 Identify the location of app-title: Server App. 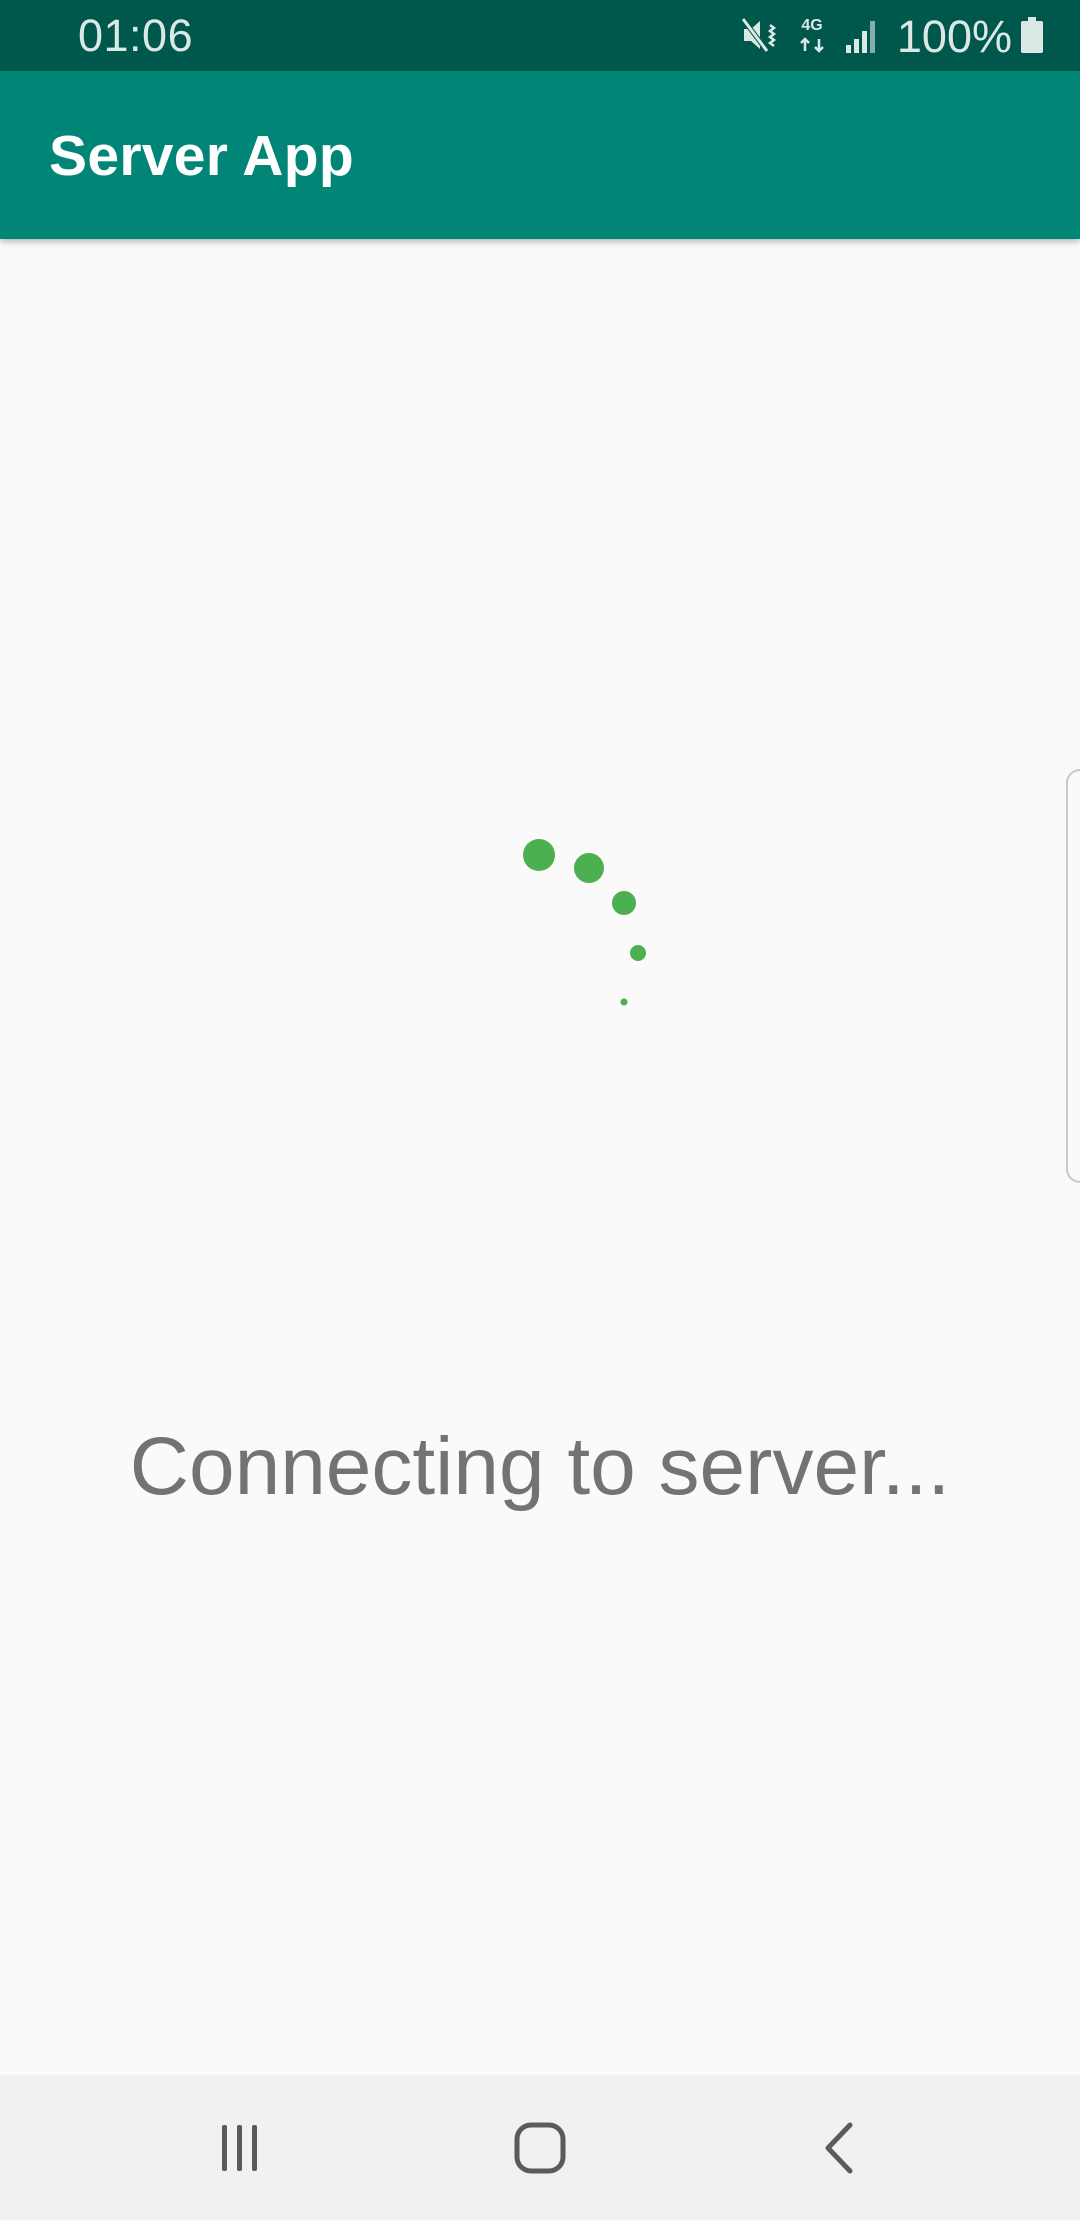
(202, 156).